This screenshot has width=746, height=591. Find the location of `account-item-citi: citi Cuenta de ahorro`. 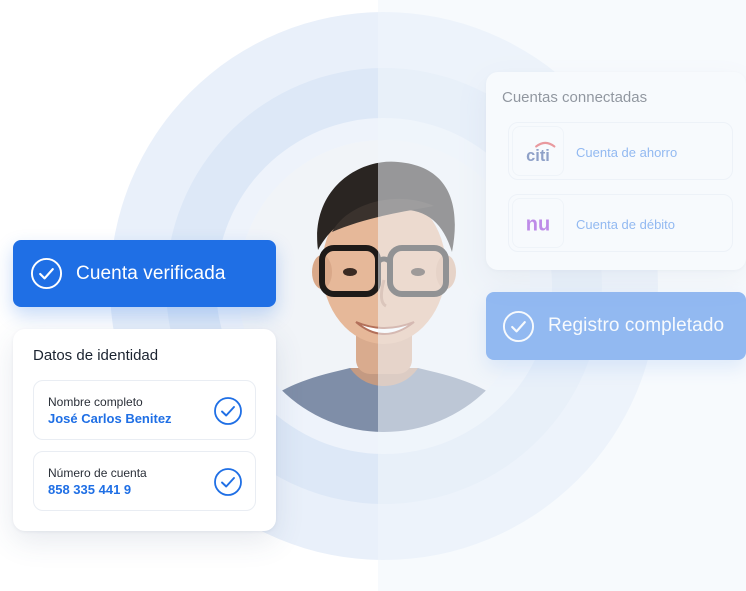

account-item-citi: citi Cuenta de ahorro is located at coordinates (620, 151).